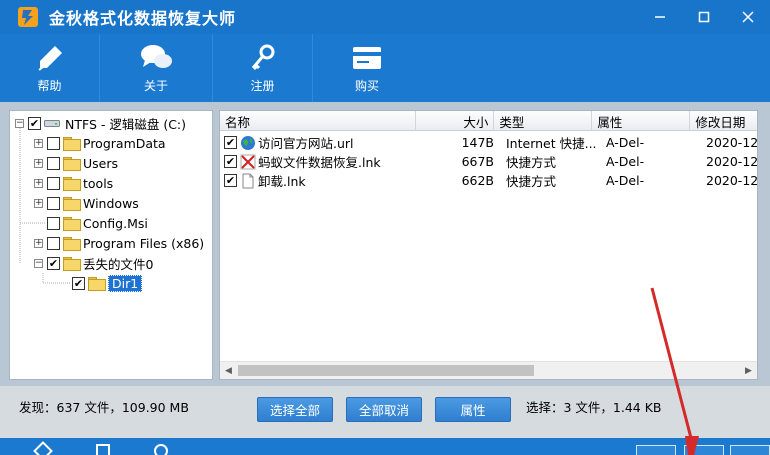  Describe the element at coordinates (143, 18) in the screenshot. I see `window-title: 金秋格式化数据恢复大师` at that location.